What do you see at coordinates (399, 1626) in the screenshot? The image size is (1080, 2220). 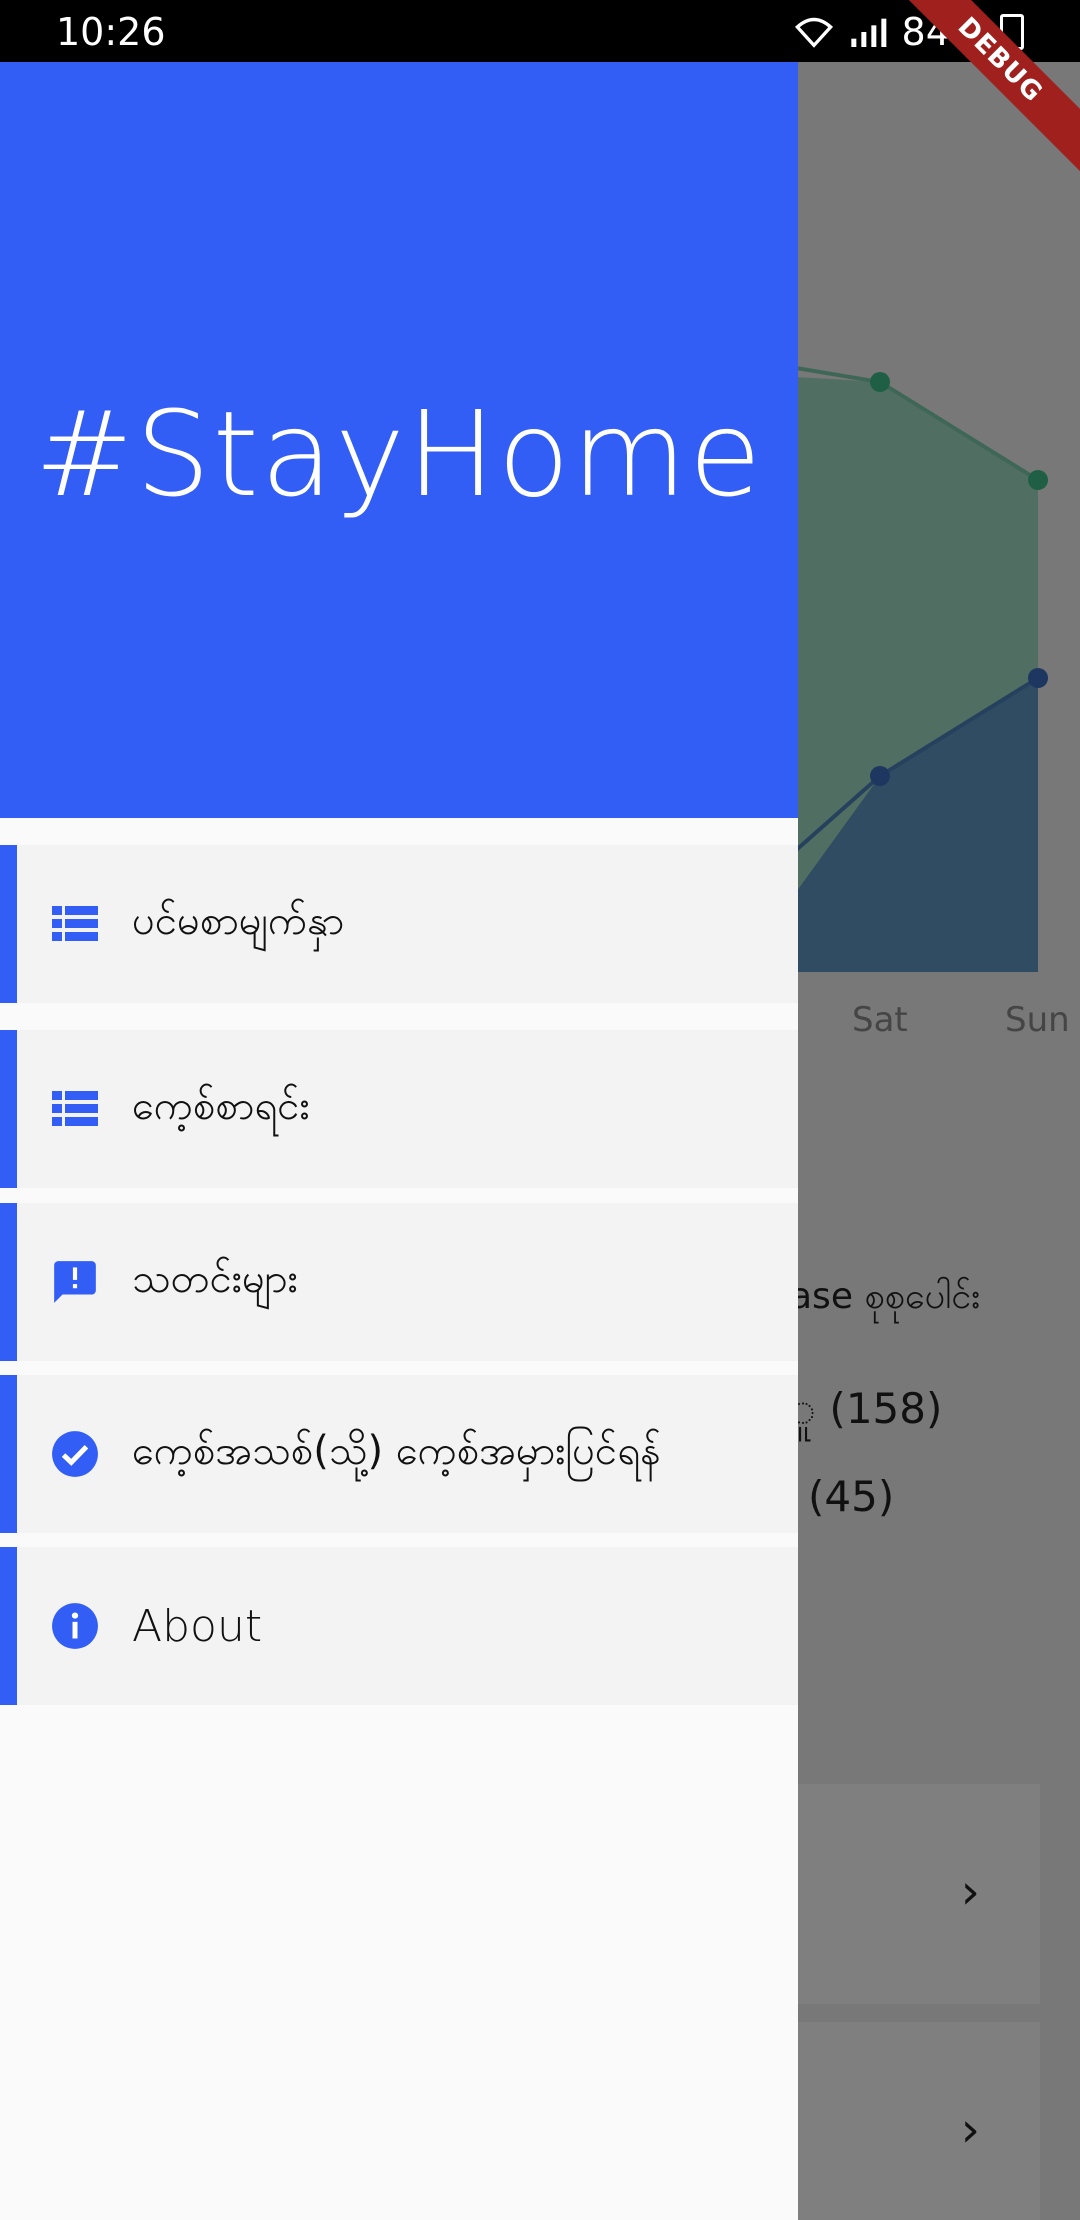 I see `menu-item-about: About` at bounding box center [399, 1626].